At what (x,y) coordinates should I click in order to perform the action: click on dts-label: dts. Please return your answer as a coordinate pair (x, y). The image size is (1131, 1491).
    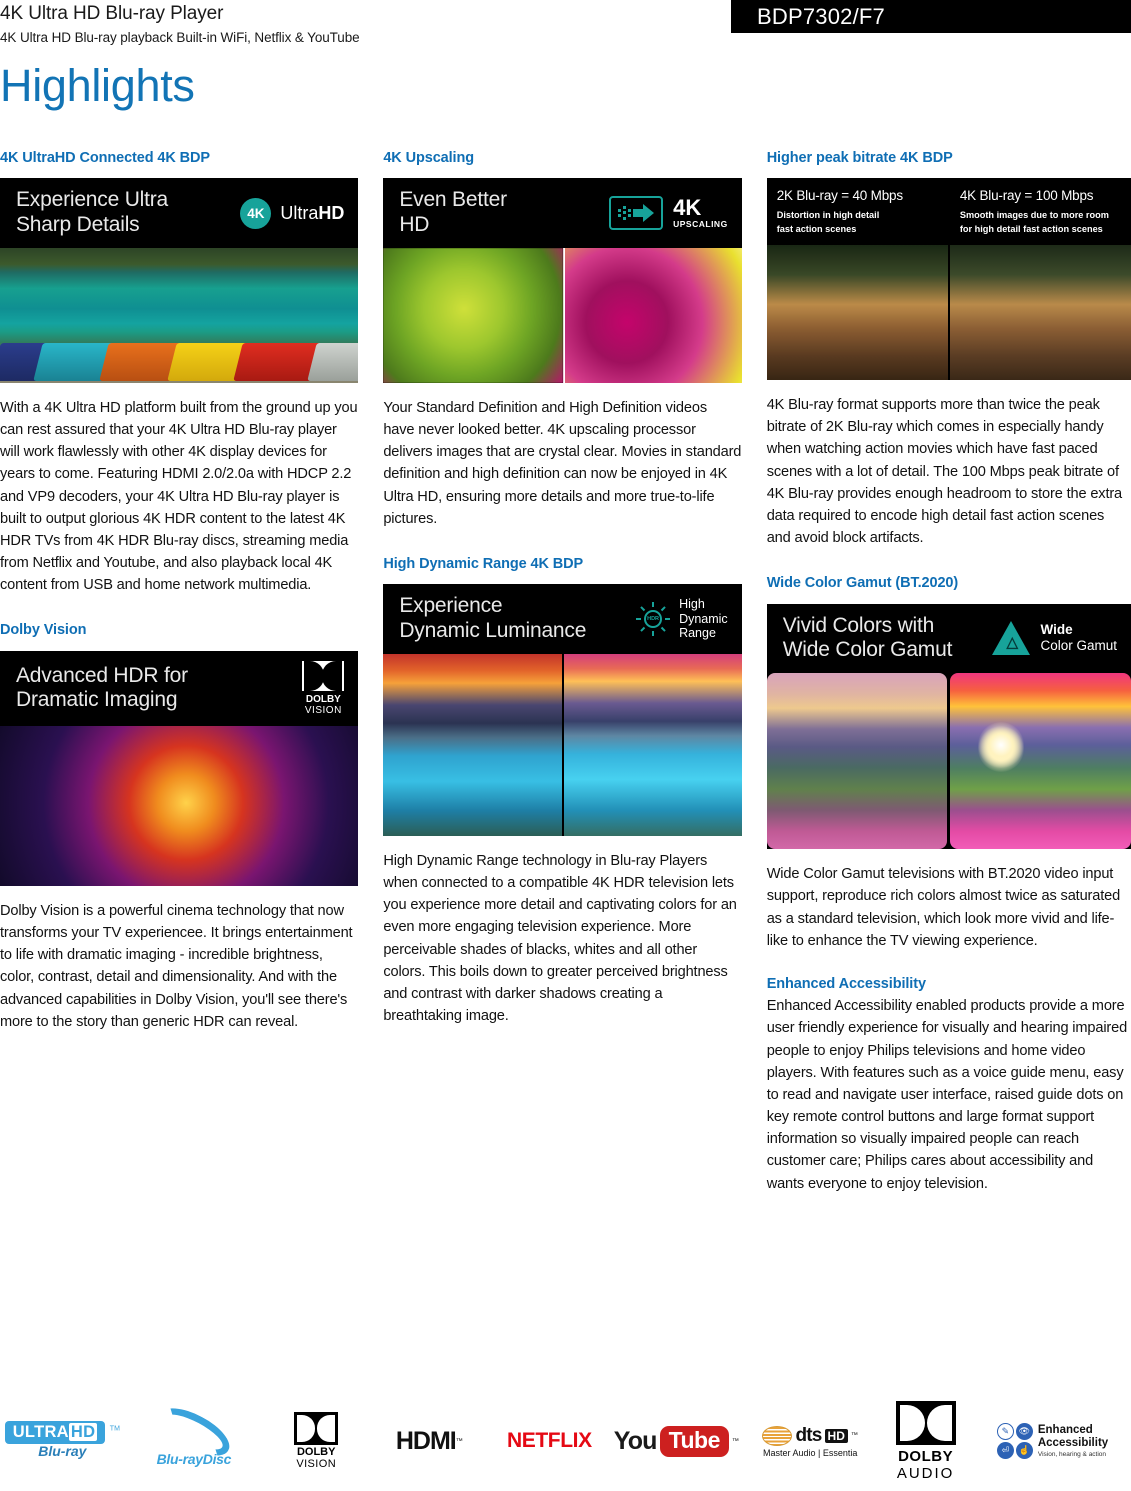
    Looking at the image, I should click on (808, 1435).